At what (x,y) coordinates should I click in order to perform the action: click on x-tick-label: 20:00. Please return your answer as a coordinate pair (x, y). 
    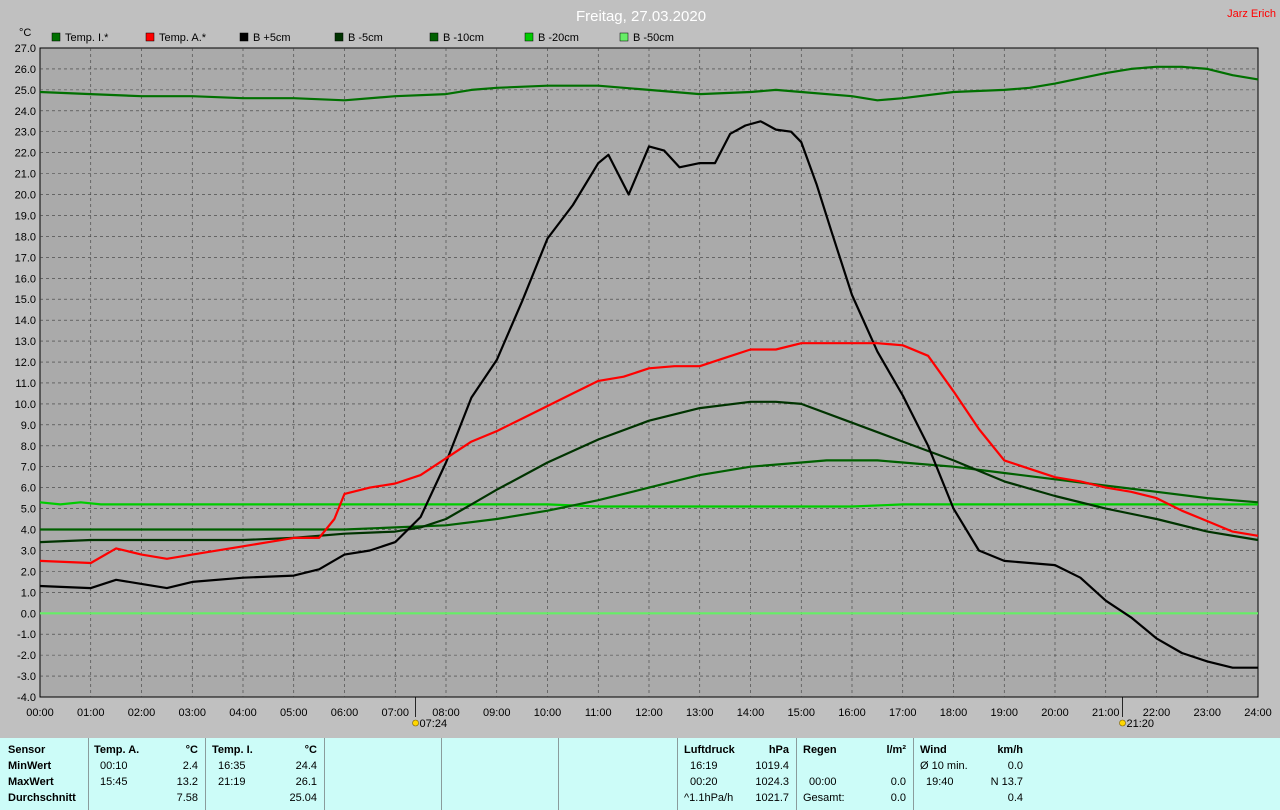
    Looking at the image, I should click on (1055, 713).